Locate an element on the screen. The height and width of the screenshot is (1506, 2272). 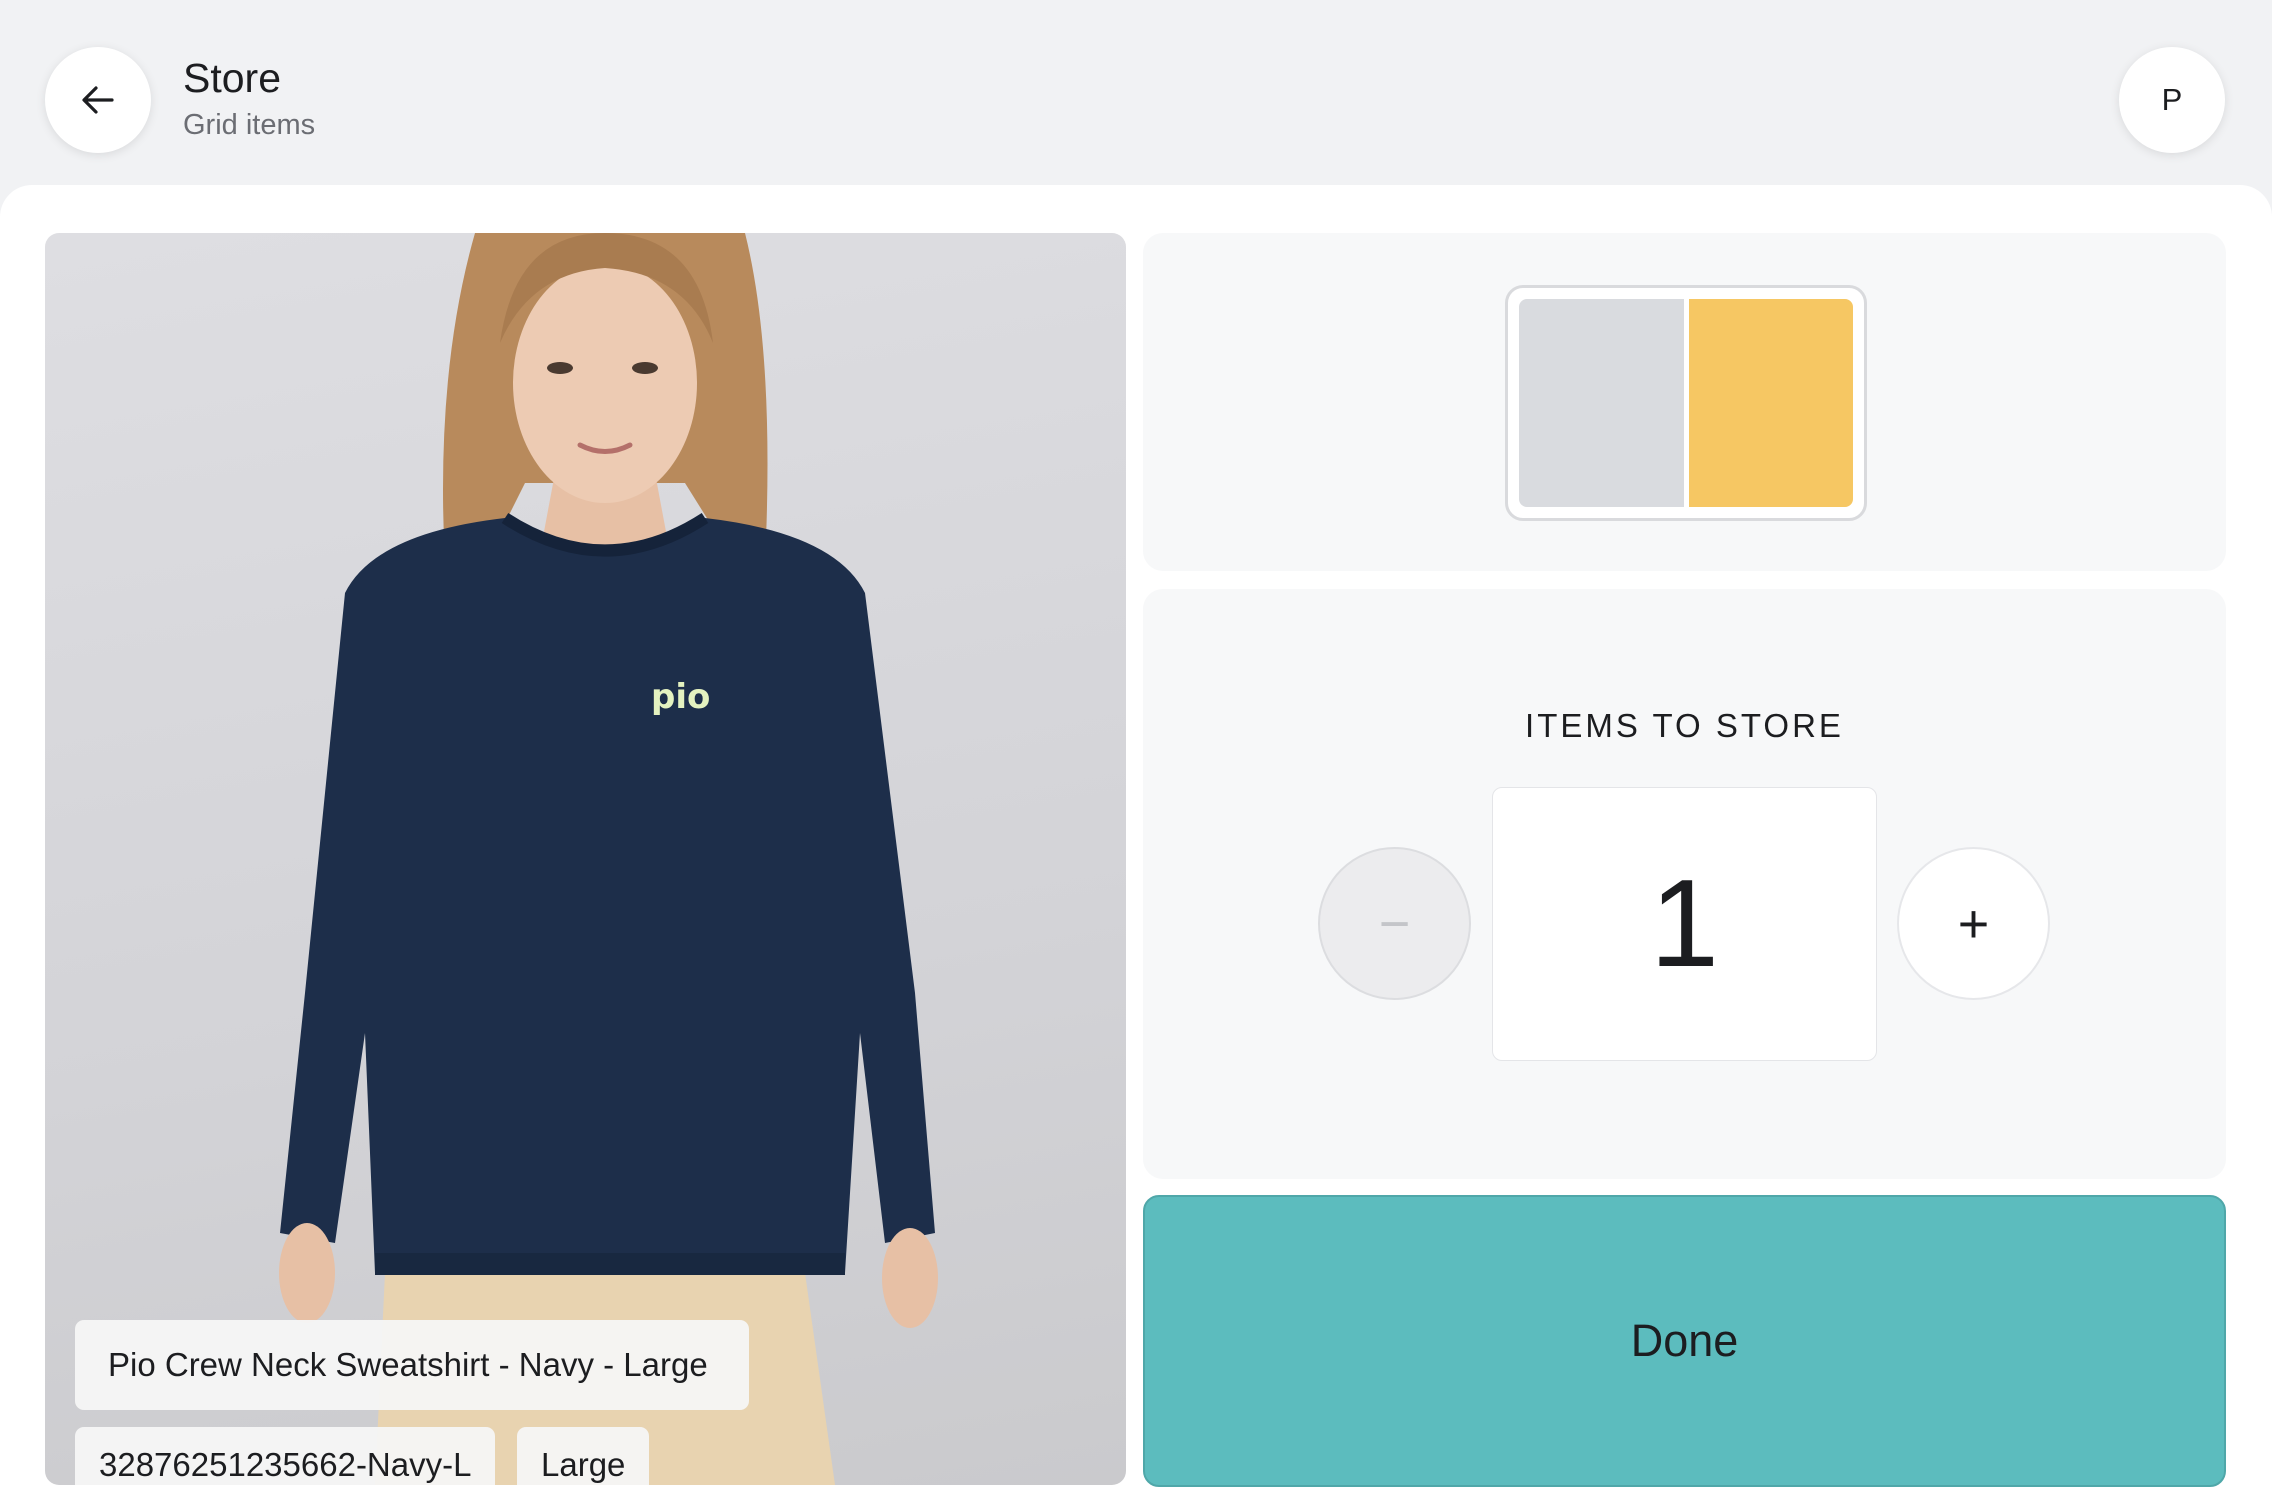
avatar: P is located at coordinates (2172, 100).